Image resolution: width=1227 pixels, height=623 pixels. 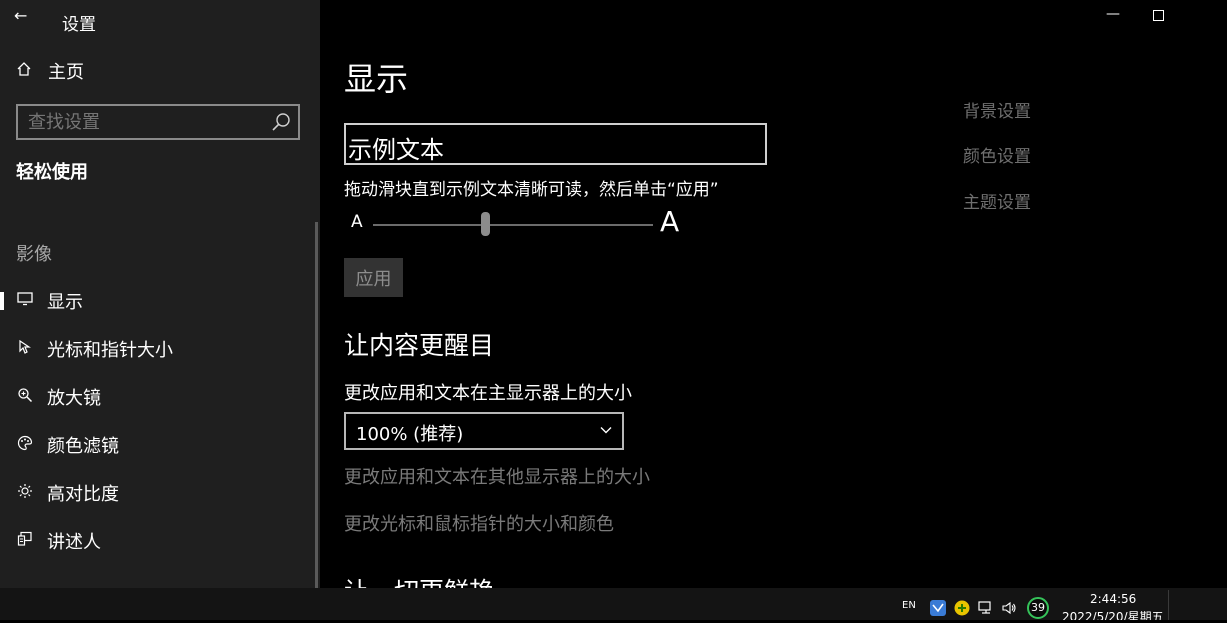 What do you see at coordinates (997, 109) in the screenshot?
I see `related-background-settings: 背景设置` at bounding box center [997, 109].